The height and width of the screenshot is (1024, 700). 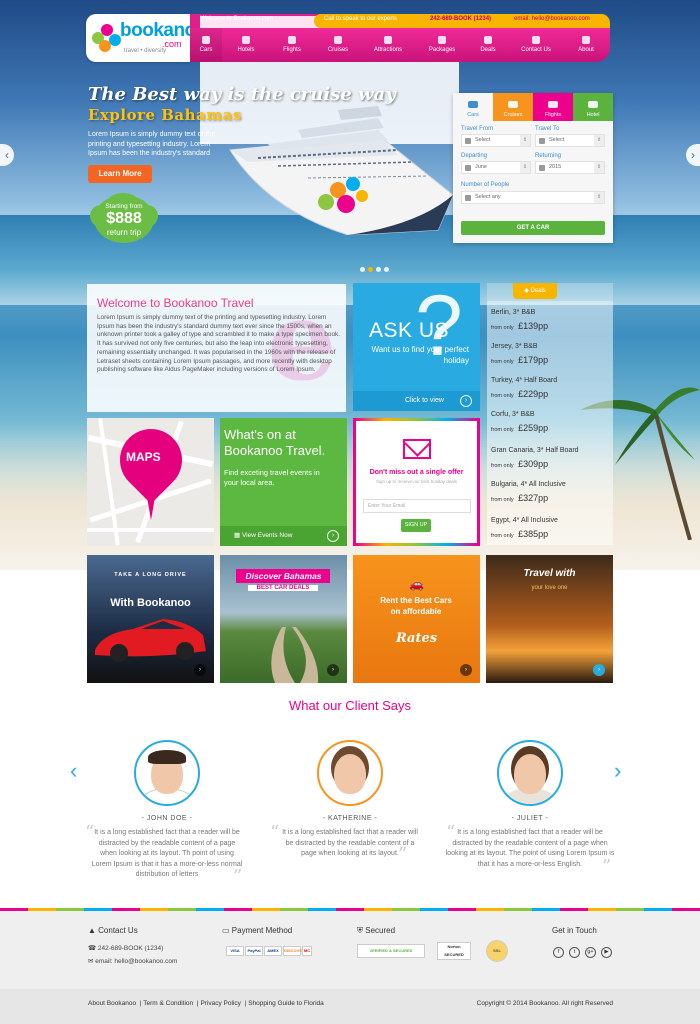 I want to click on tab-hotel: Hotel, so click(x=593, y=107).